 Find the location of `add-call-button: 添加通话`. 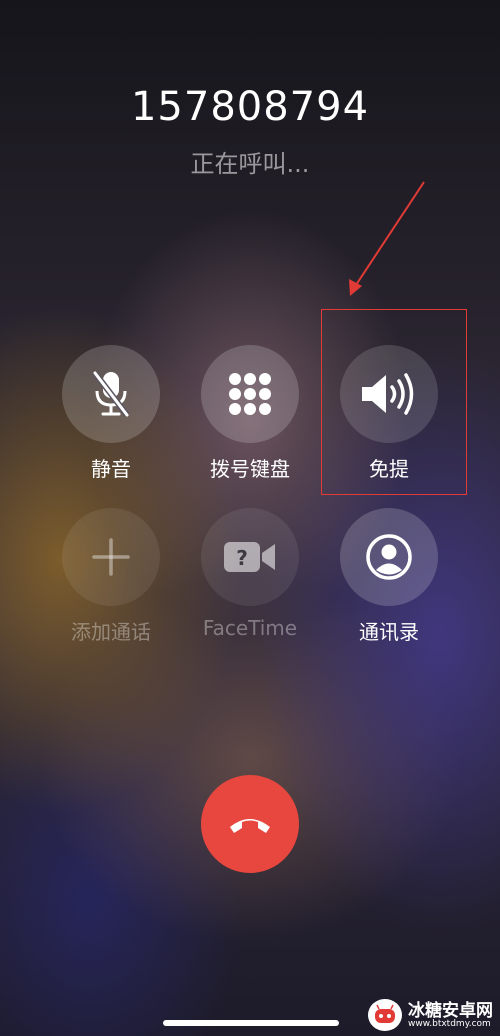

add-call-button: 添加通话 is located at coordinates (111, 576).